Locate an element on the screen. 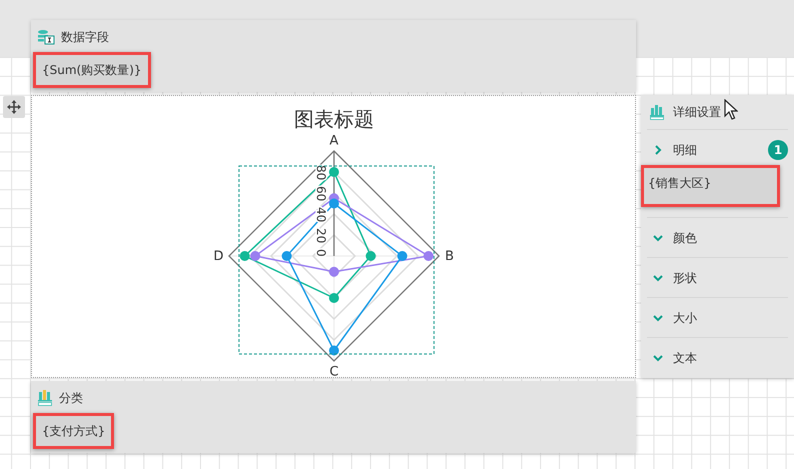 Image resolution: width=794 pixels, height=469 pixels. accordion-item: 颜色 is located at coordinates (717, 237).